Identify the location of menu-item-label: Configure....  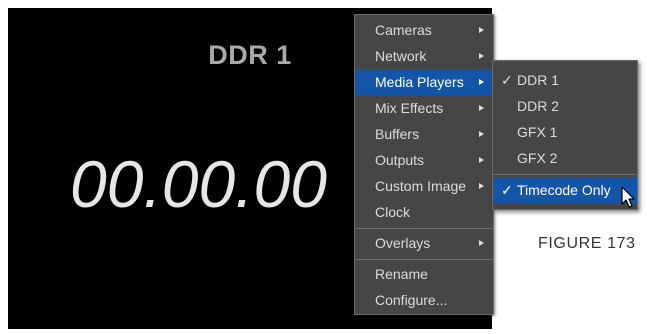
(411, 300).